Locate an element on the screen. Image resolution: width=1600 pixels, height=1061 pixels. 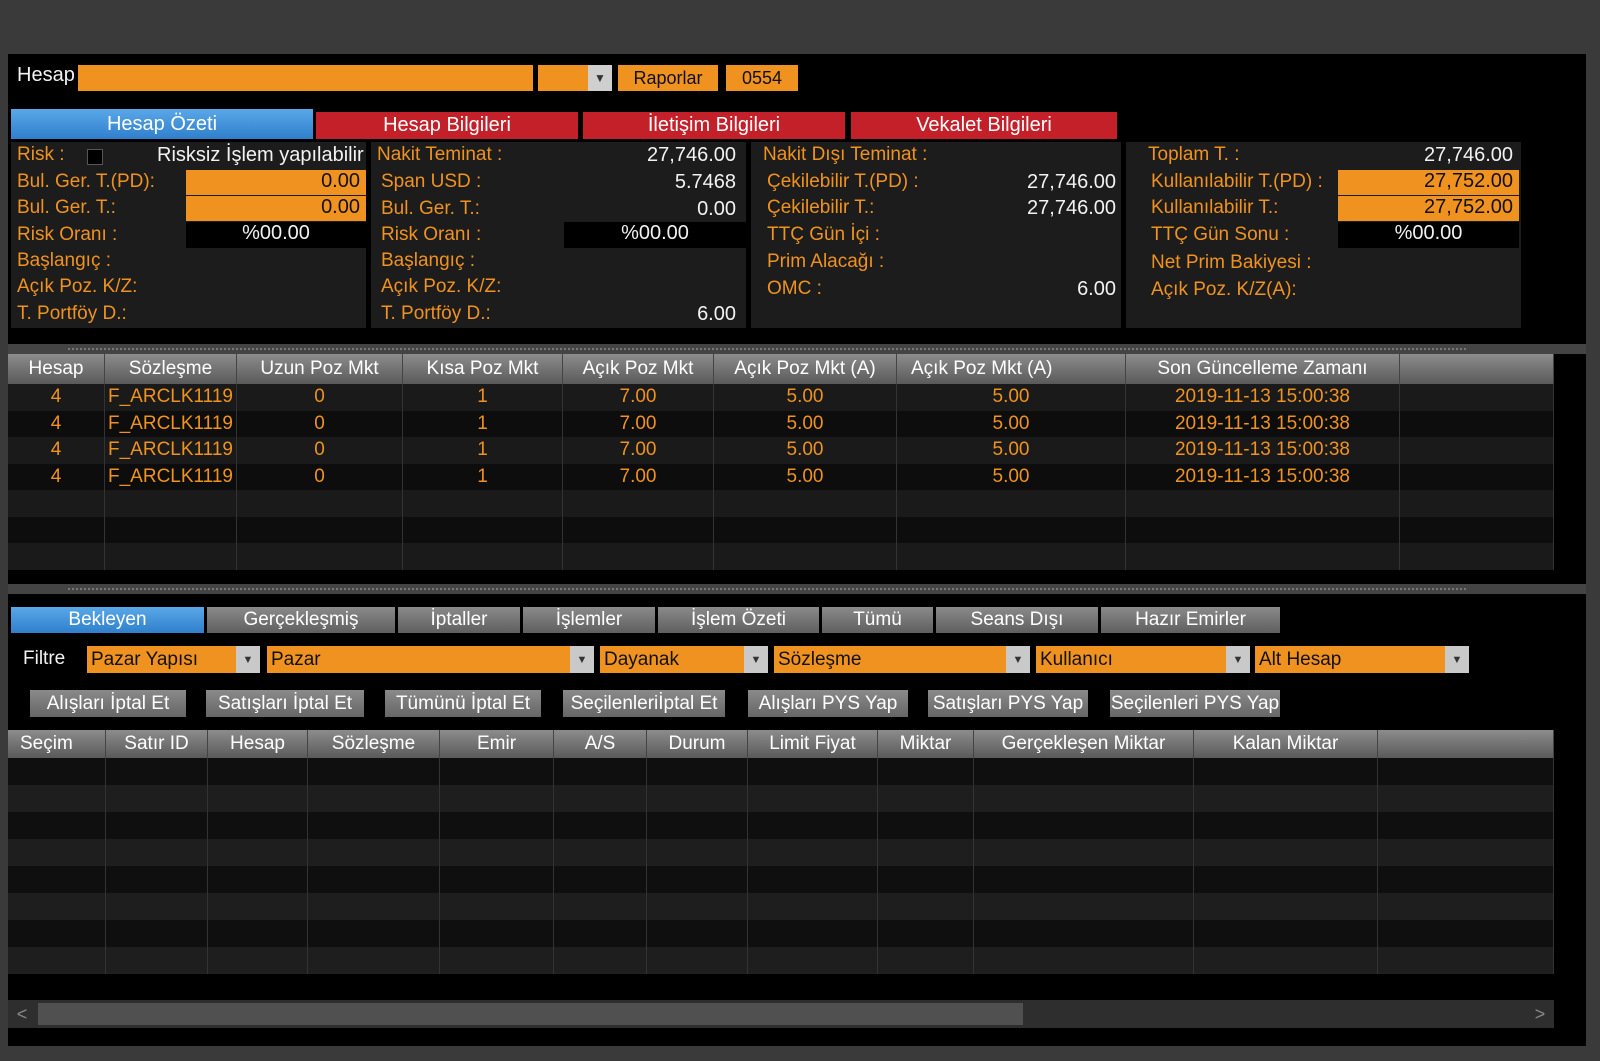
pys-buys-button: Alışları PYS Yap is located at coordinates (828, 703).